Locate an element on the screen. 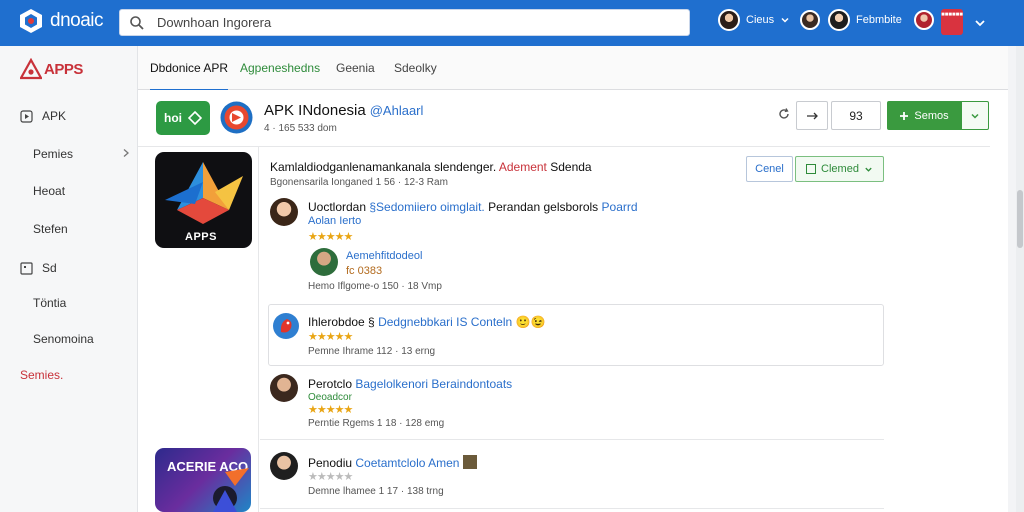 This screenshot has width=1024, height=512. app-subtitle: 4 · 165 533 dom is located at coordinates (300, 128).